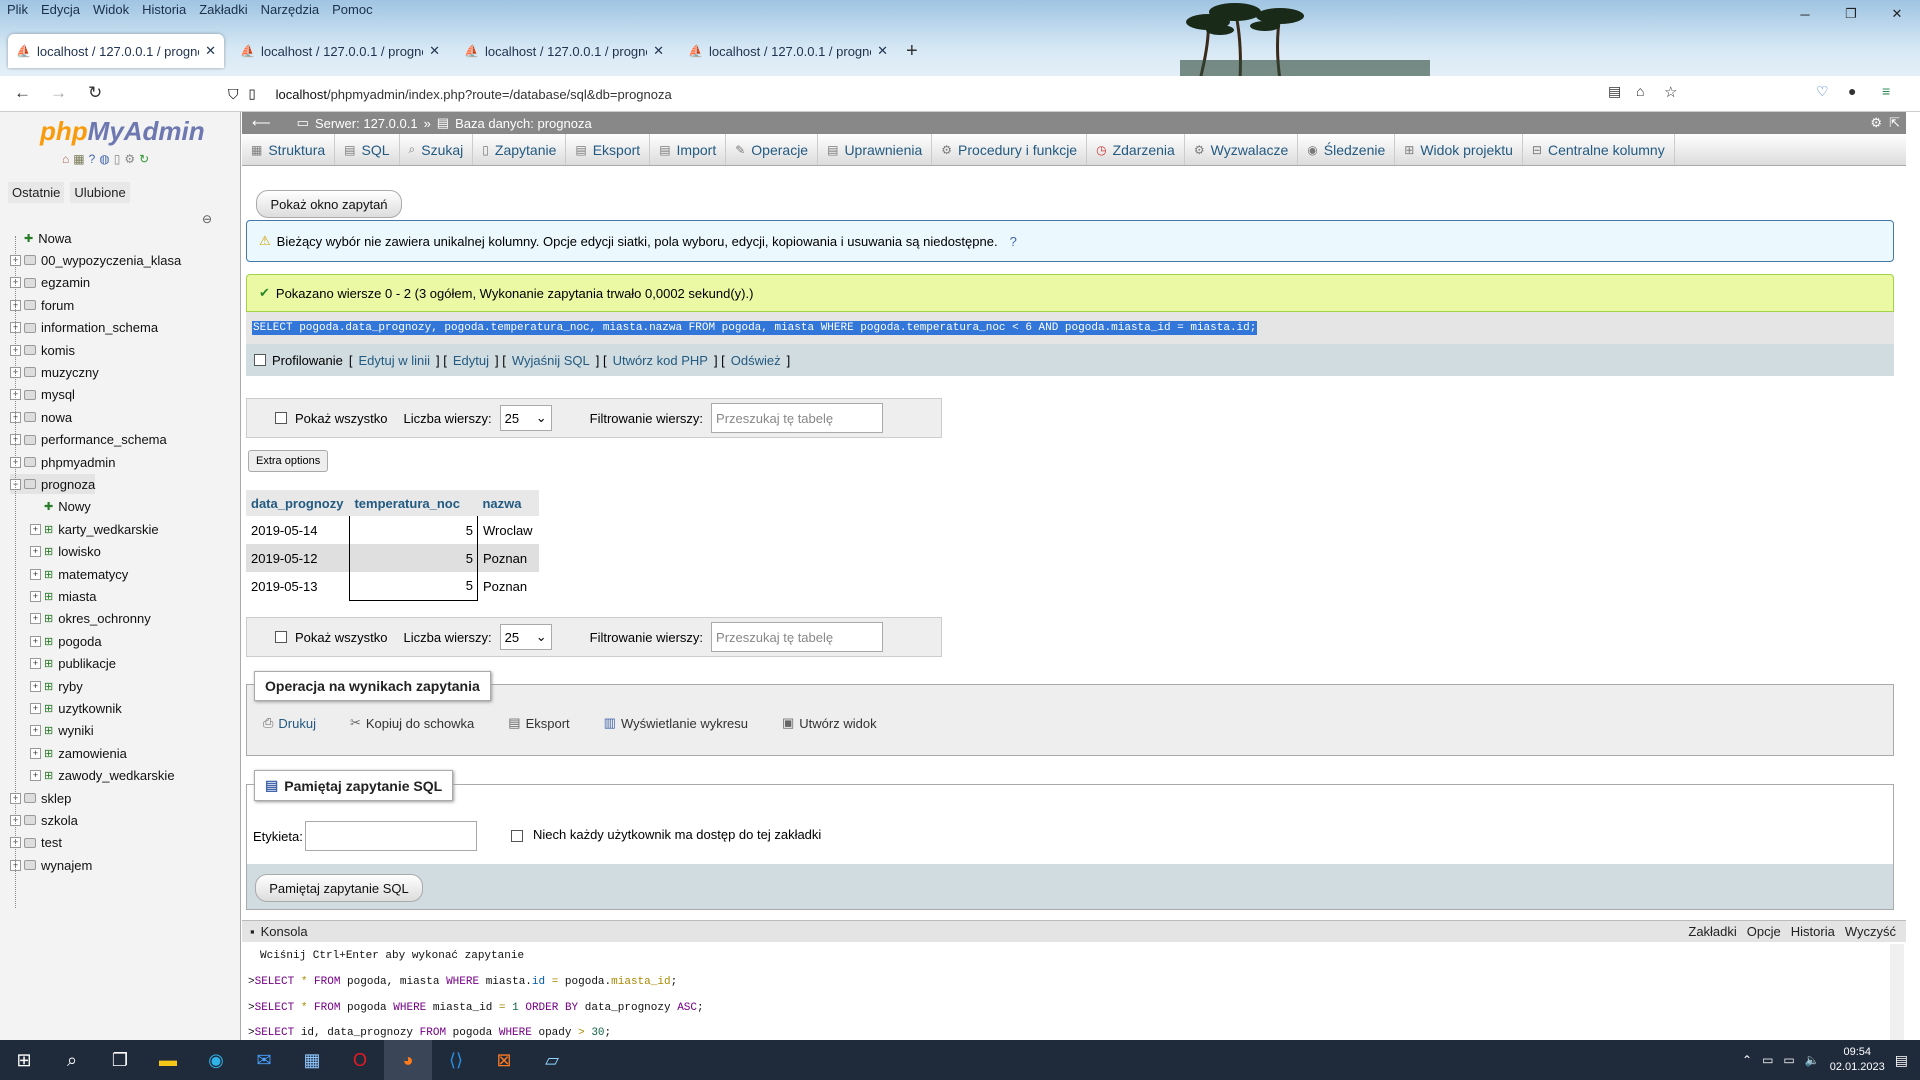 This screenshot has width=1920, height=1080. What do you see at coordinates (63, 596) in the screenshot?
I see `tree-table-item: + ⊞ miasta` at bounding box center [63, 596].